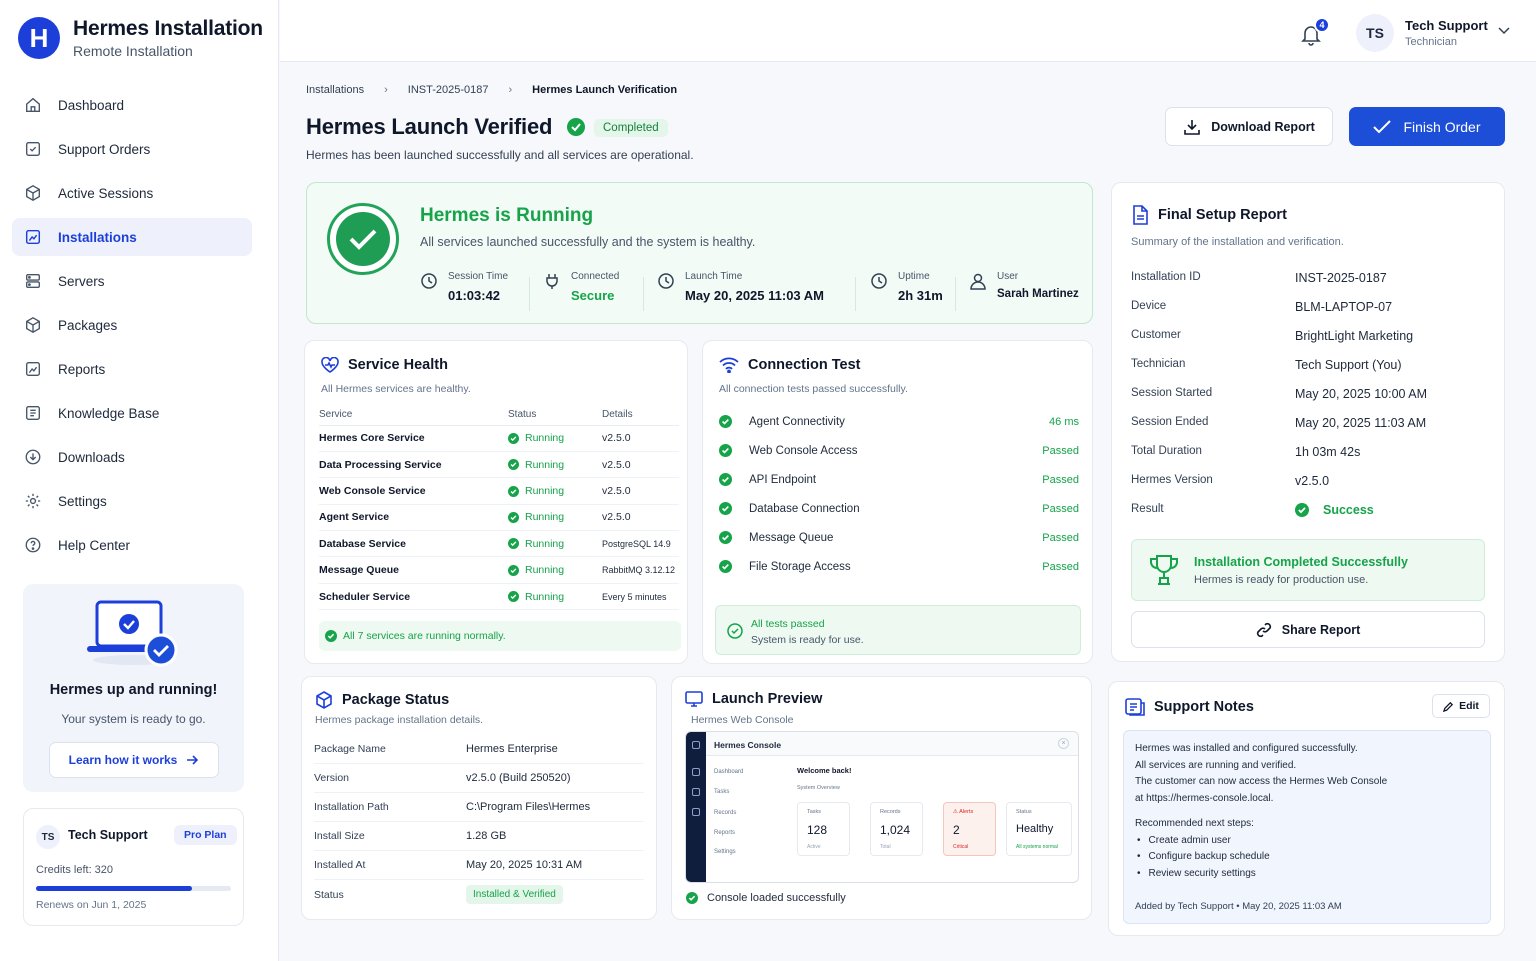 The image size is (1536, 961). Describe the element at coordinates (132, 369) in the screenshot. I see `sidebar-item-reports: Reports` at that location.